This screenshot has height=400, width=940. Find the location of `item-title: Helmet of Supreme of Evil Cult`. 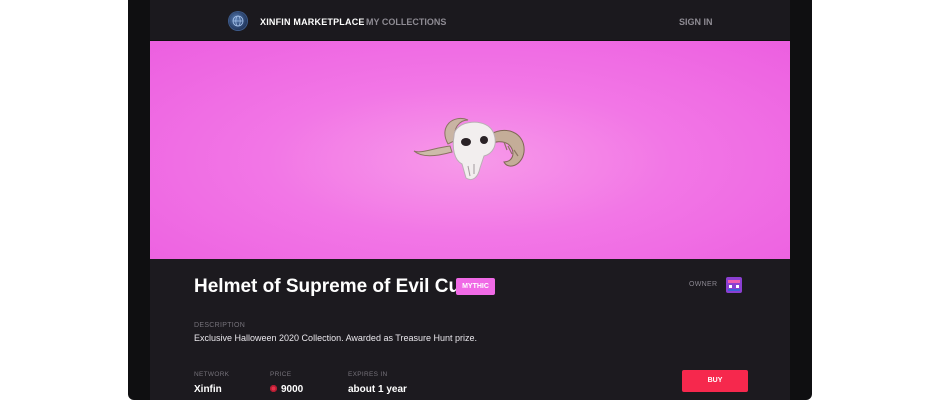

item-title: Helmet of Supreme of Evil Cult is located at coordinates (333, 286).